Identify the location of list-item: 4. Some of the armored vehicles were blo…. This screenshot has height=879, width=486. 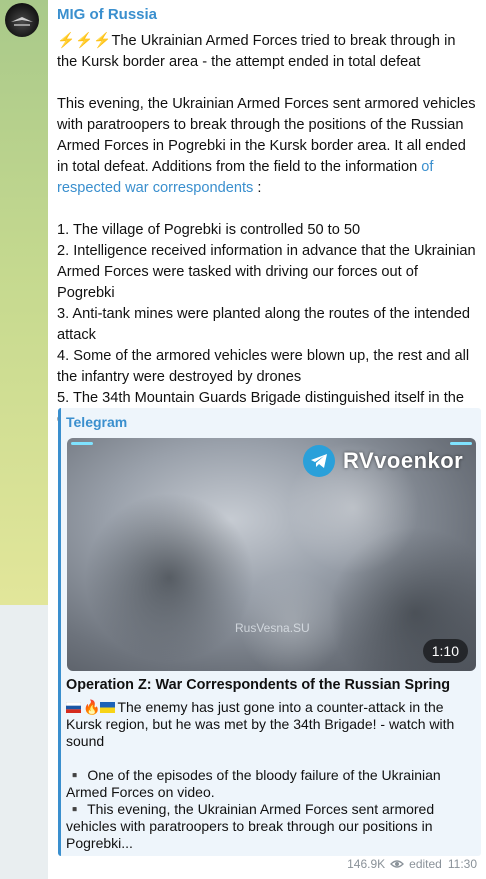
(263, 366).